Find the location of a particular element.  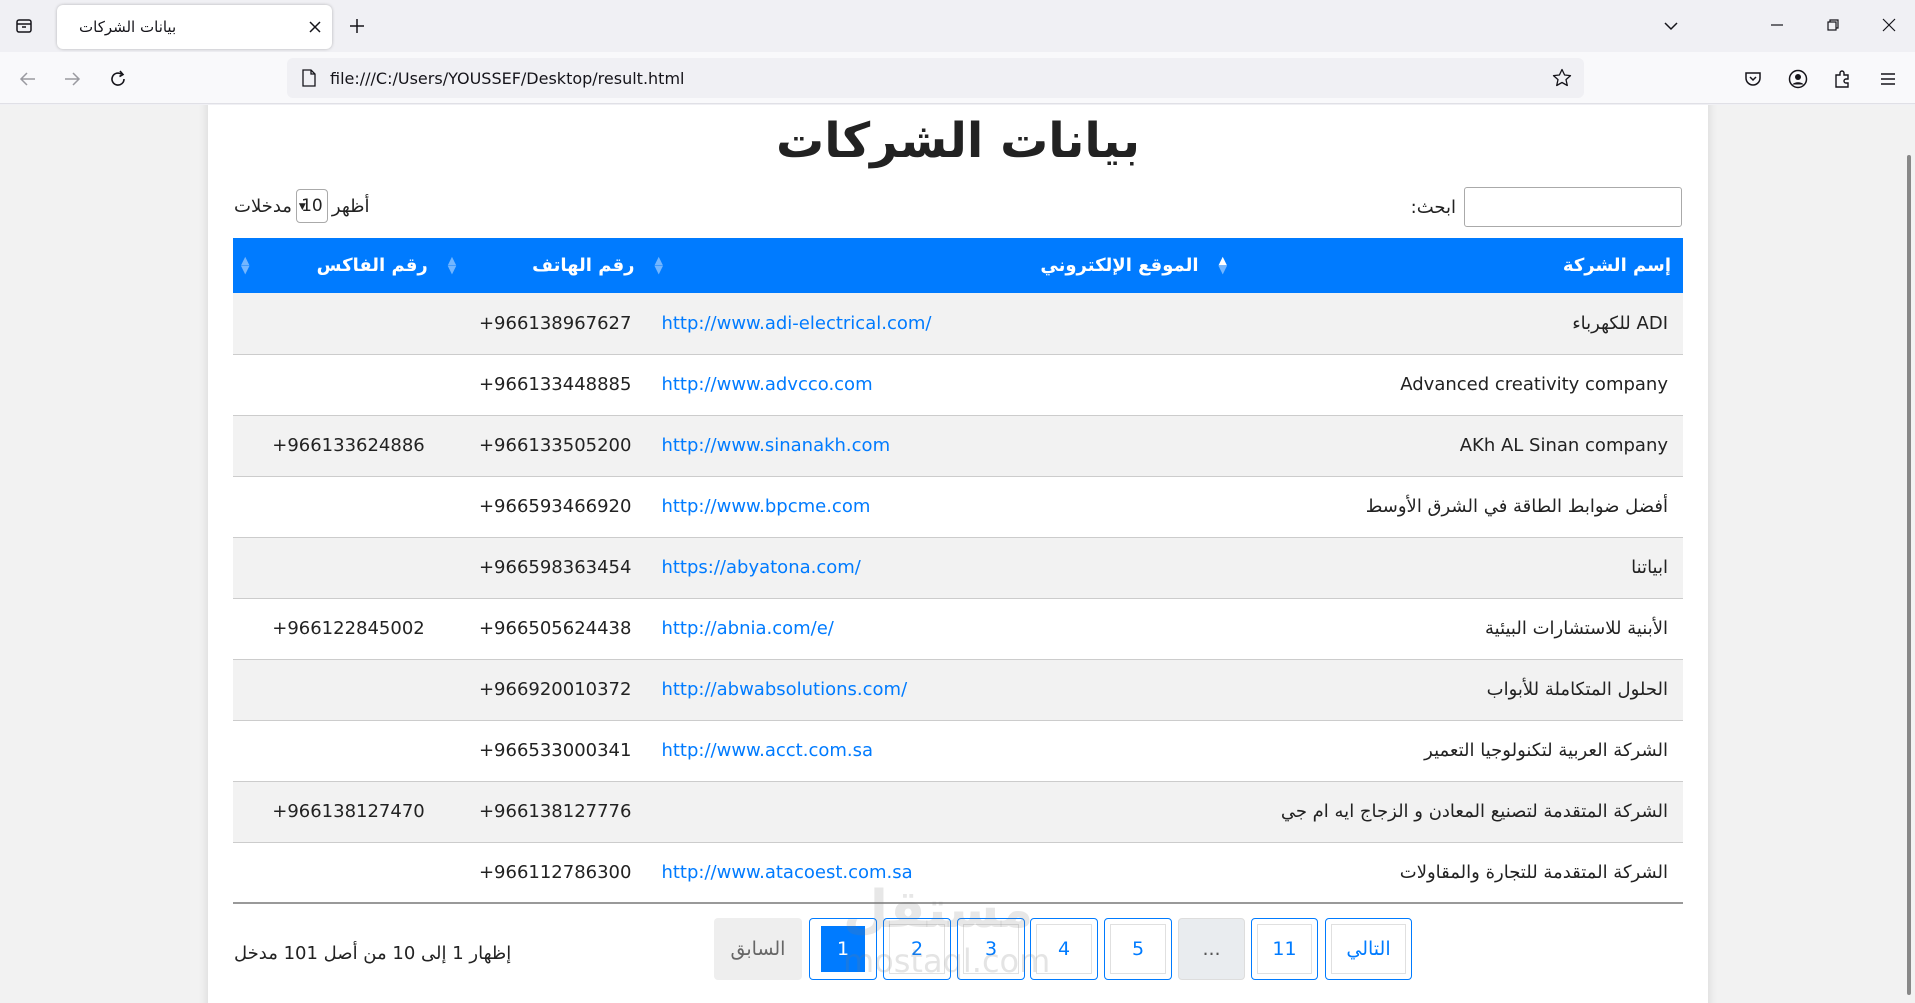

watermark-arabic: مستقل is located at coordinates (938, 910).